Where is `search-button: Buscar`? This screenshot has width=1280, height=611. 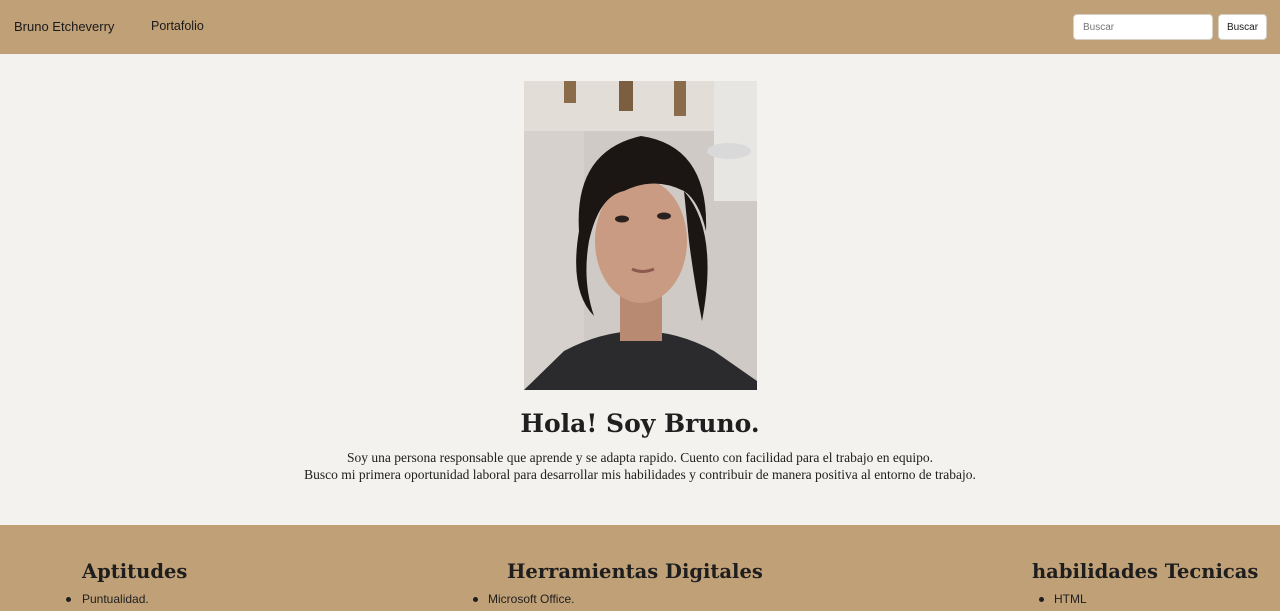
search-button: Buscar is located at coordinates (1242, 27).